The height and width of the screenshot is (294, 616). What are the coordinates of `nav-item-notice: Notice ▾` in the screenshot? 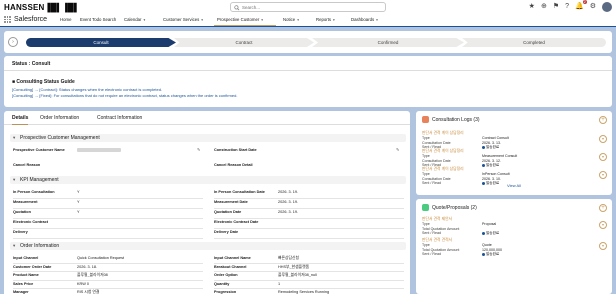 It's located at (289, 20).